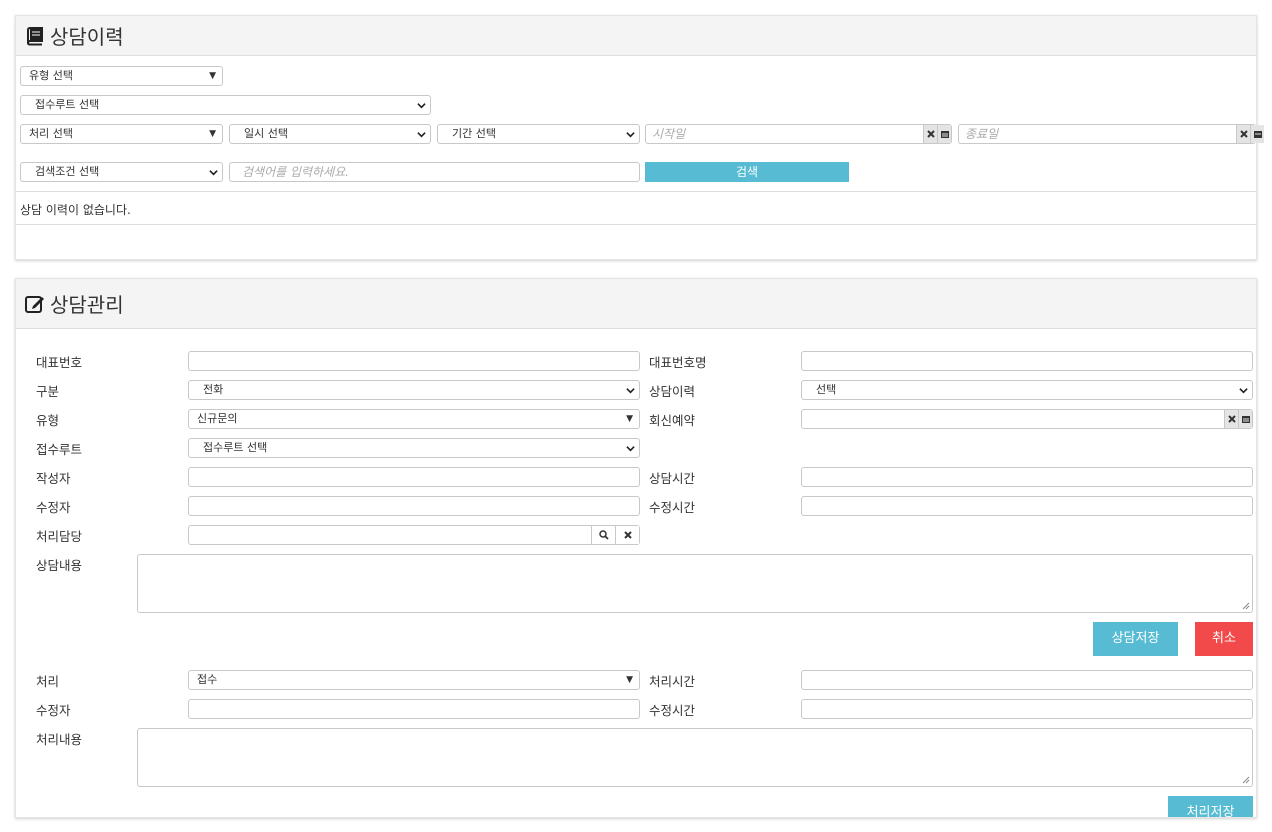 The height and width of the screenshot is (832, 1272). Describe the element at coordinates (75, 210) in the screenshot. I see `empty-history-message: 상담 이력이 없습니다.` at that location.